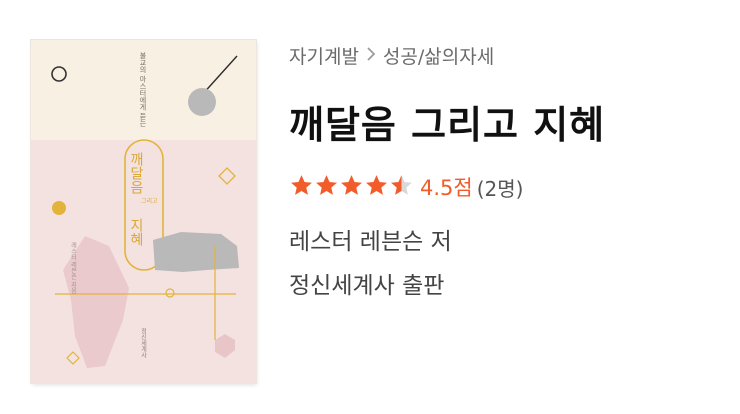  I want to click on cover-title-line1: 깨달음, so click(136, 173).